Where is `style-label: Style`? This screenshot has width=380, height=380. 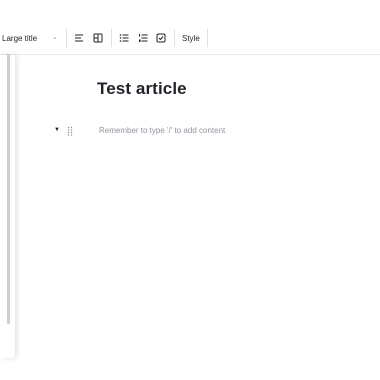 style-label: Style is located at coordinates (191, 38).